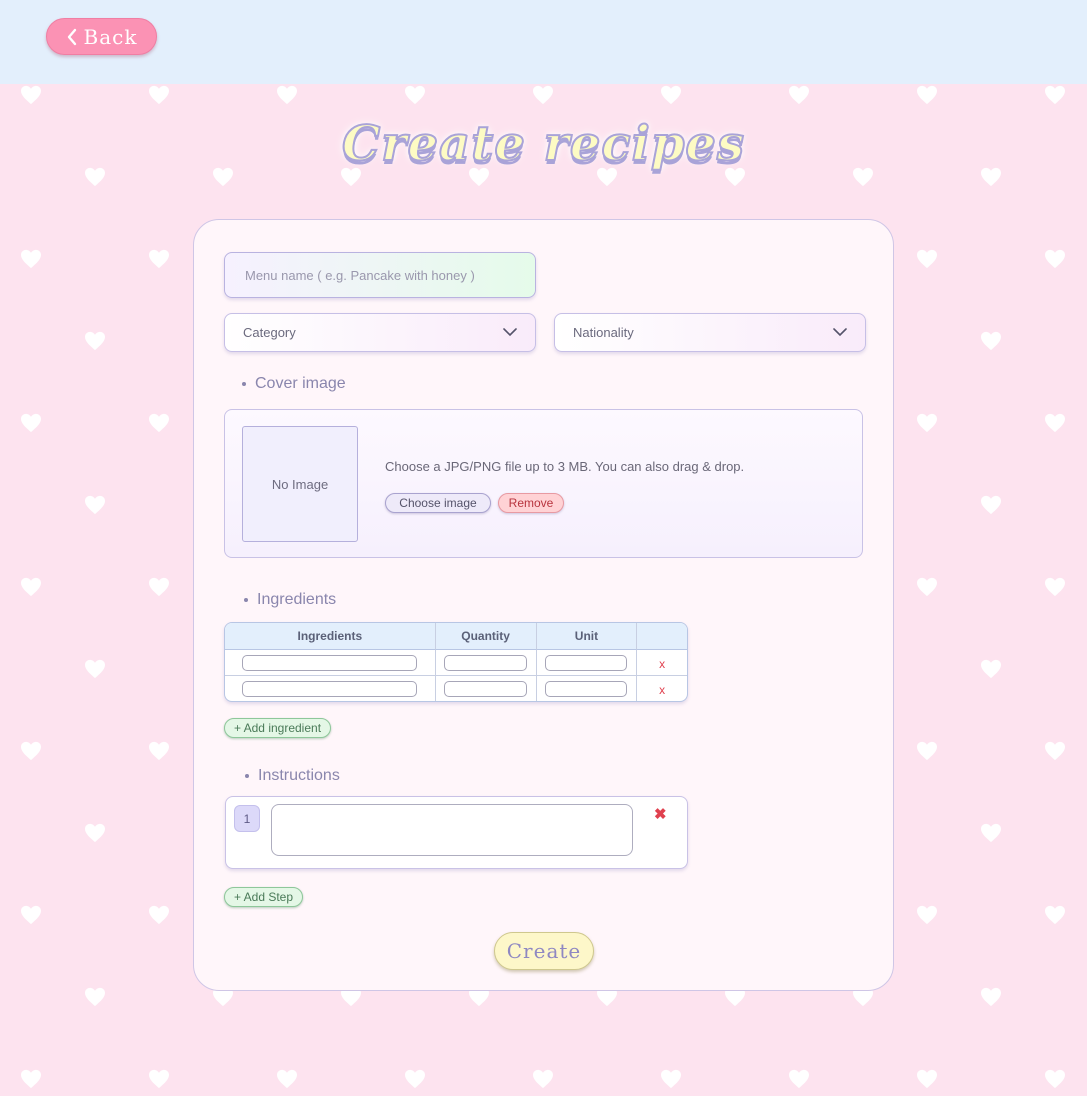  What do you see at coordinates (531, 503) in the screenshot?
I see `remove-image-button: Remove` at bounding box center [531, 503].